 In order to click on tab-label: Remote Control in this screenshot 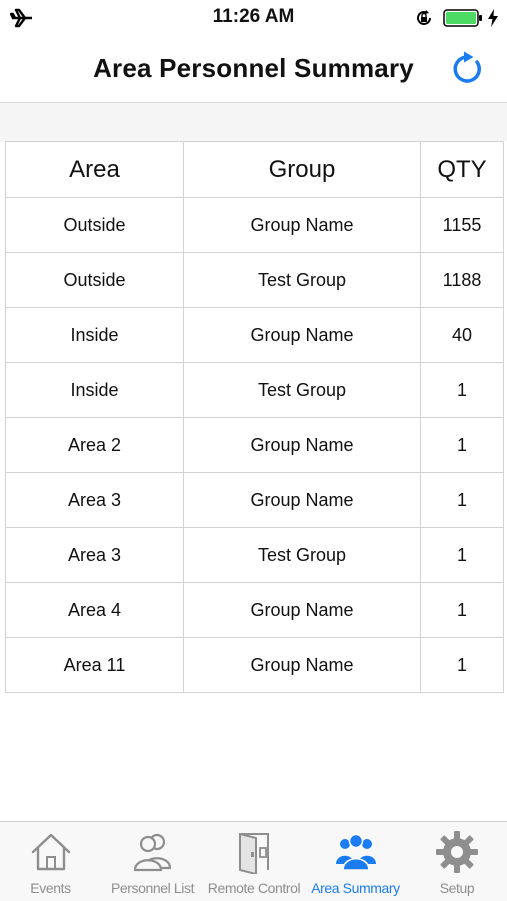, I will do `click(254, 888)`.